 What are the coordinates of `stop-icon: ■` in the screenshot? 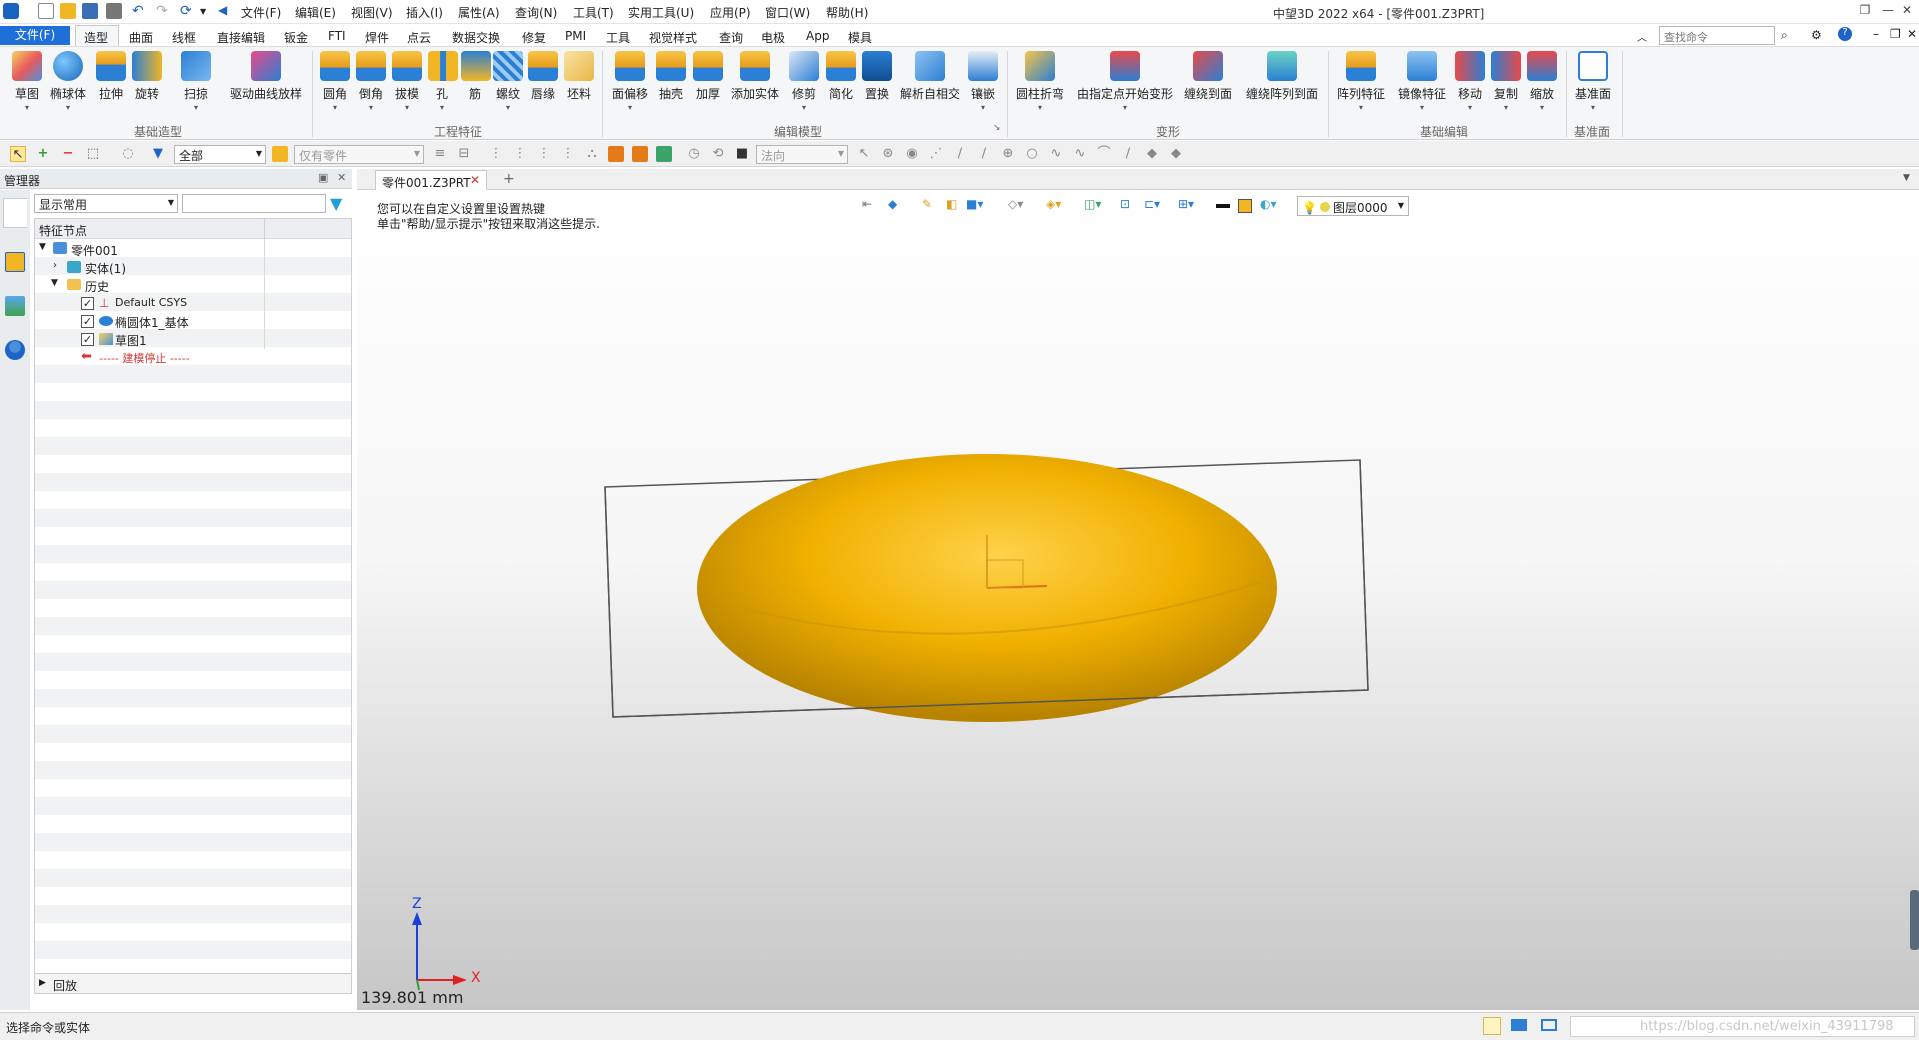 It's located at (742, 154).